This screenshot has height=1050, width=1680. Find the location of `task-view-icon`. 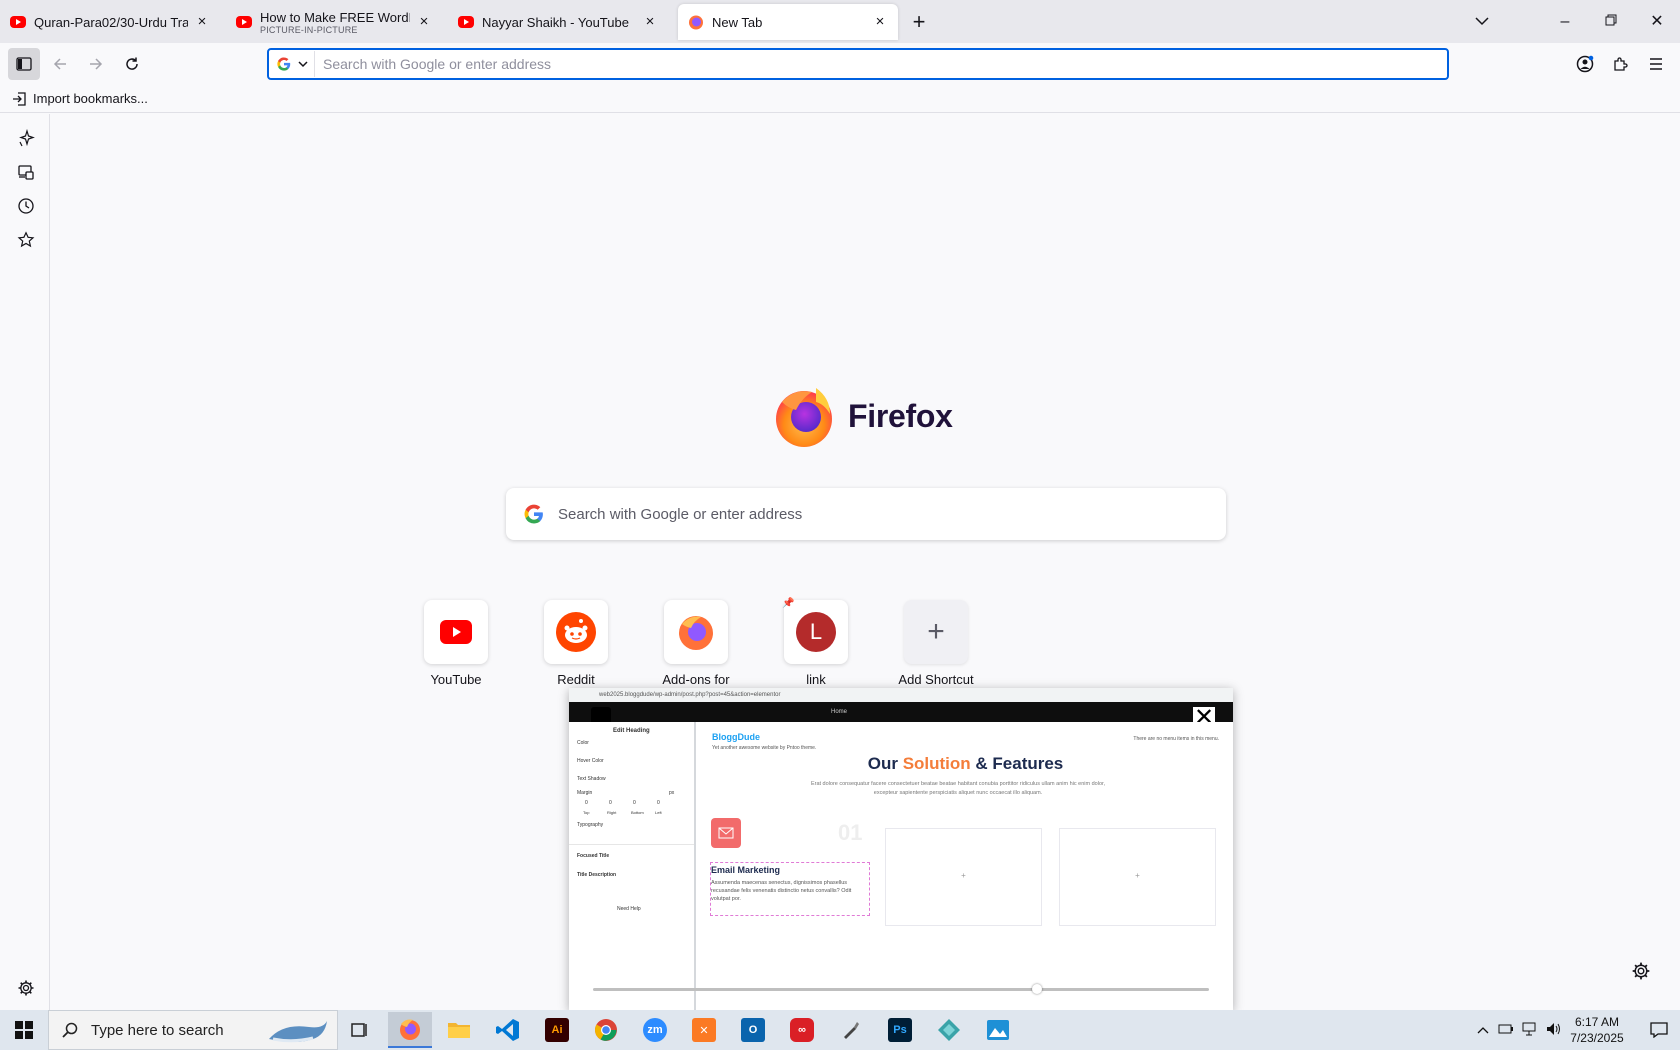

task-view-icon is located at coordinates (359, 1030).